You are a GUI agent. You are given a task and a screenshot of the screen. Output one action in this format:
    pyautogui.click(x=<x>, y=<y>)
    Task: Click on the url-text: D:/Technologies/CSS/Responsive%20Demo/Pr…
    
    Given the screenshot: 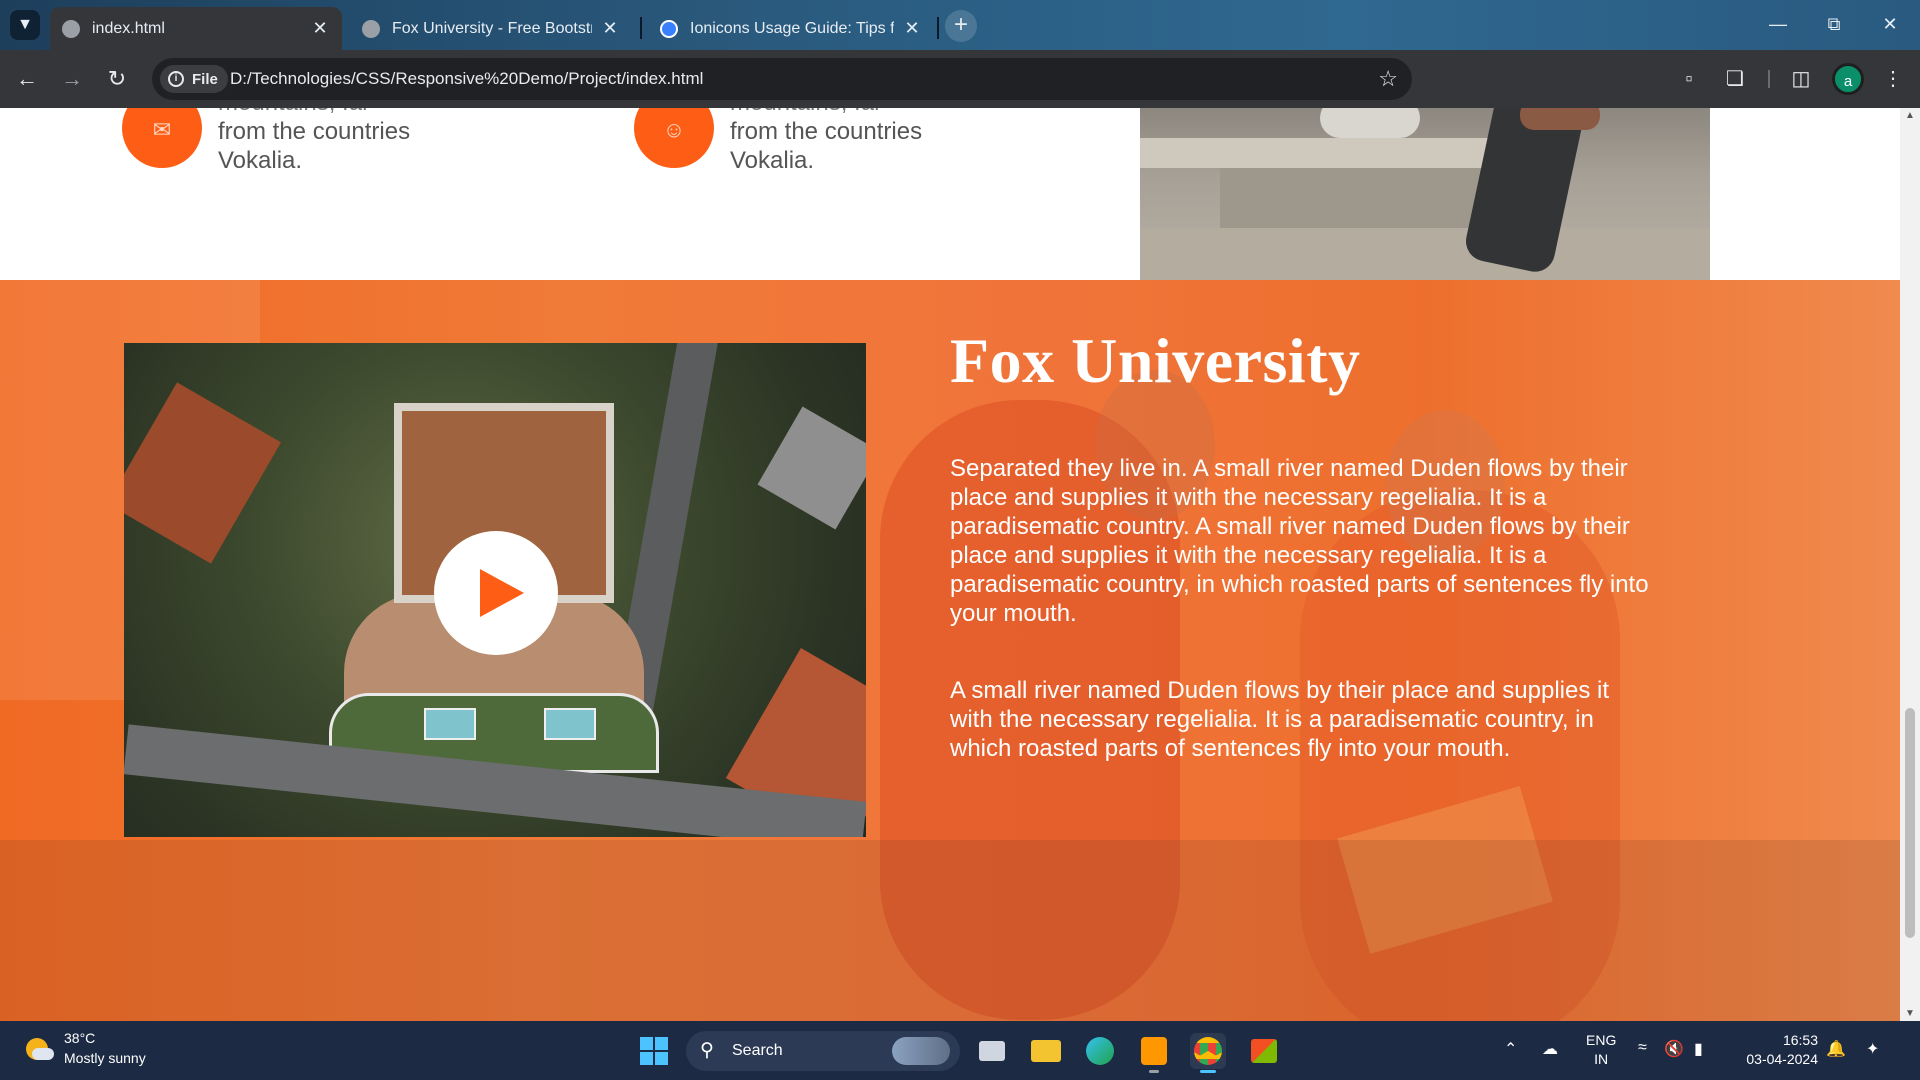 What is the action you would take?
    pyautogui.click(x=466, y=79)
    